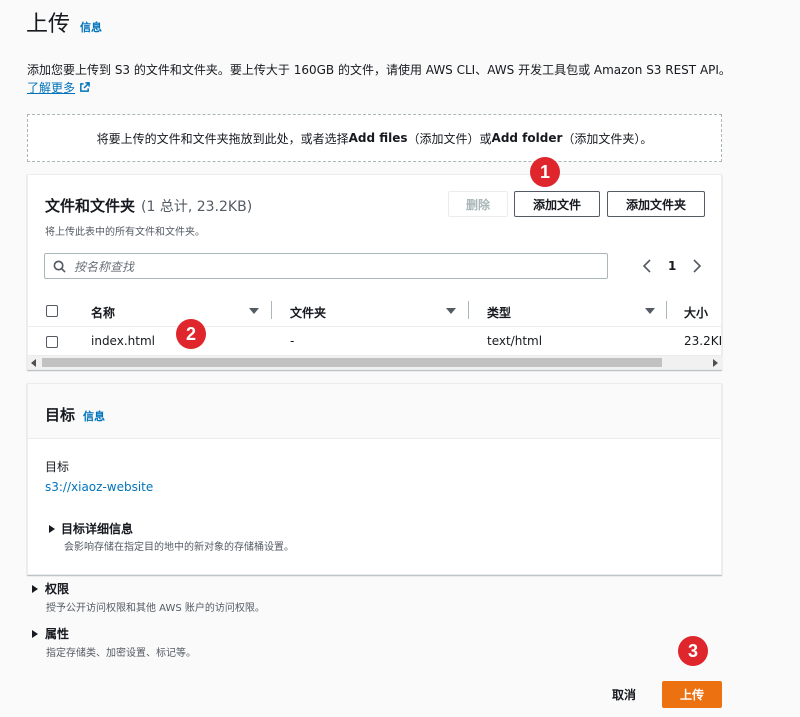 The image size is (800, 717). I want to click on destination-header: 目标 信息, so click(374, 411).